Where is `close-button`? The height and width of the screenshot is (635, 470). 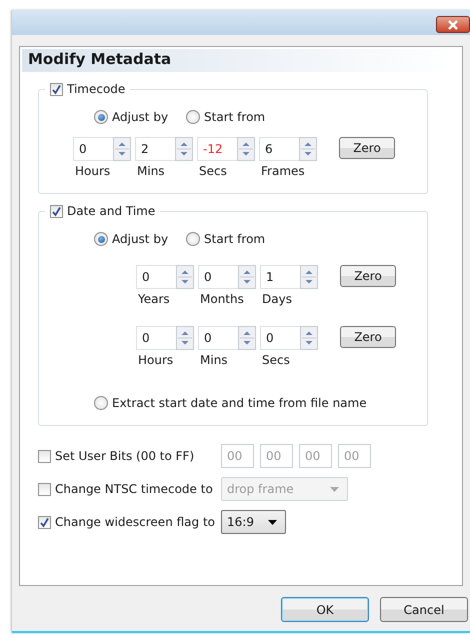 close-button is located at coordinates (453, 24).